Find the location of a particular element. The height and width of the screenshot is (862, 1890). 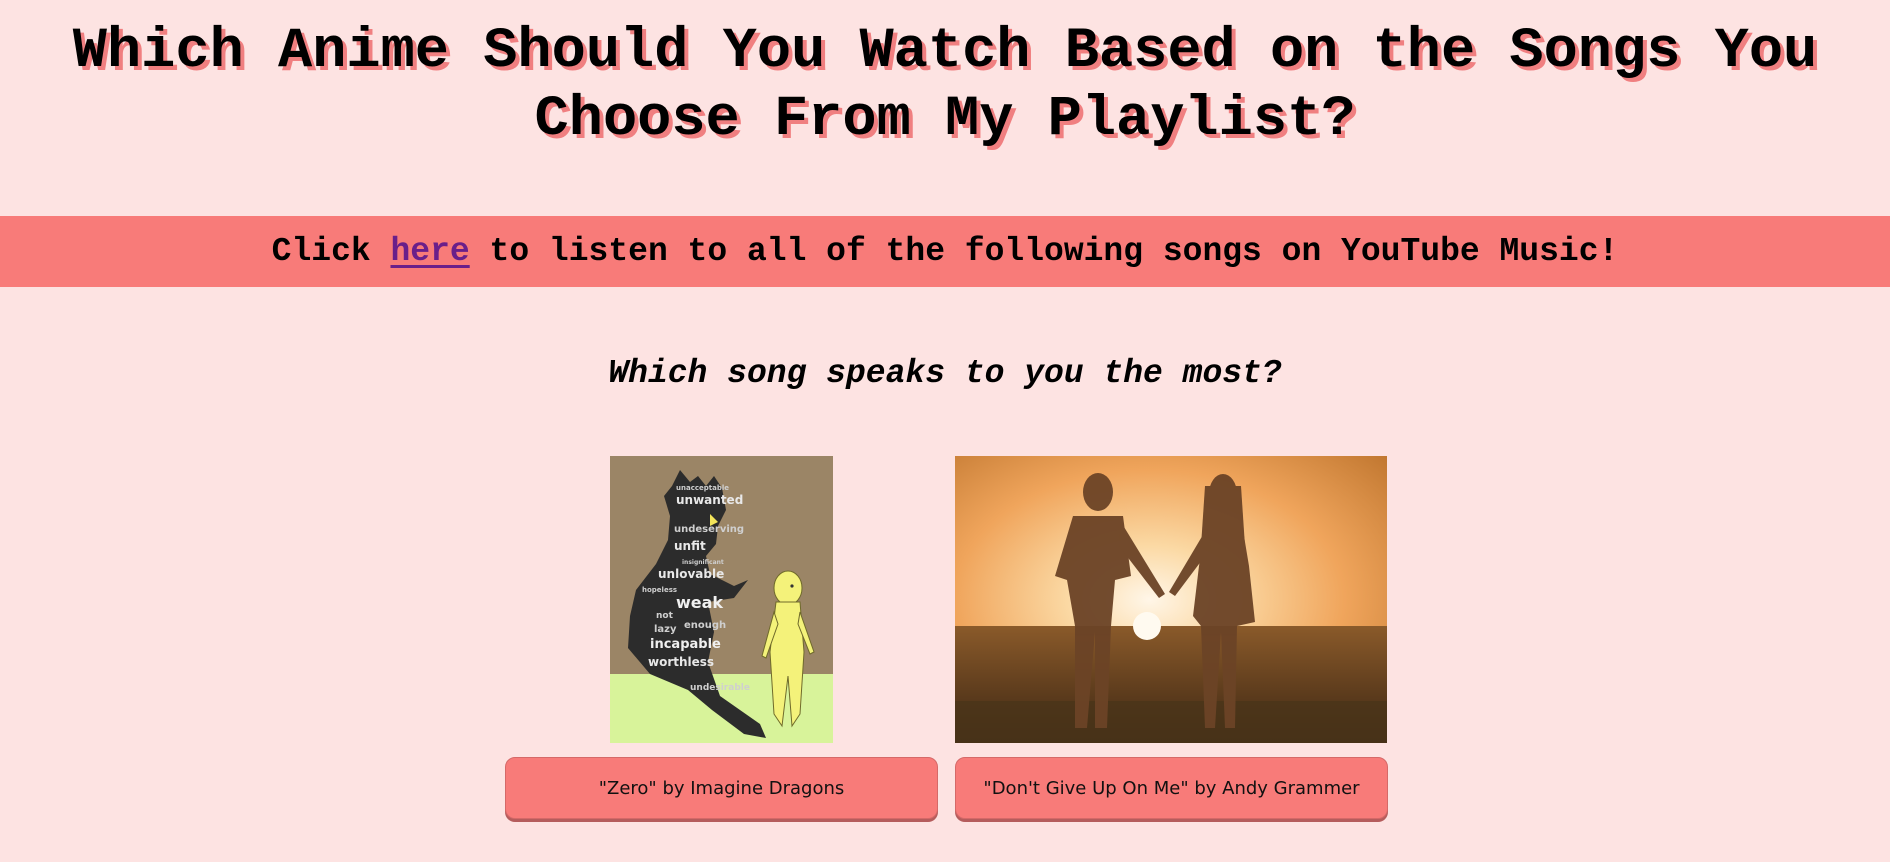

svg-text: unacceptable is located at coordinates (702, 488).